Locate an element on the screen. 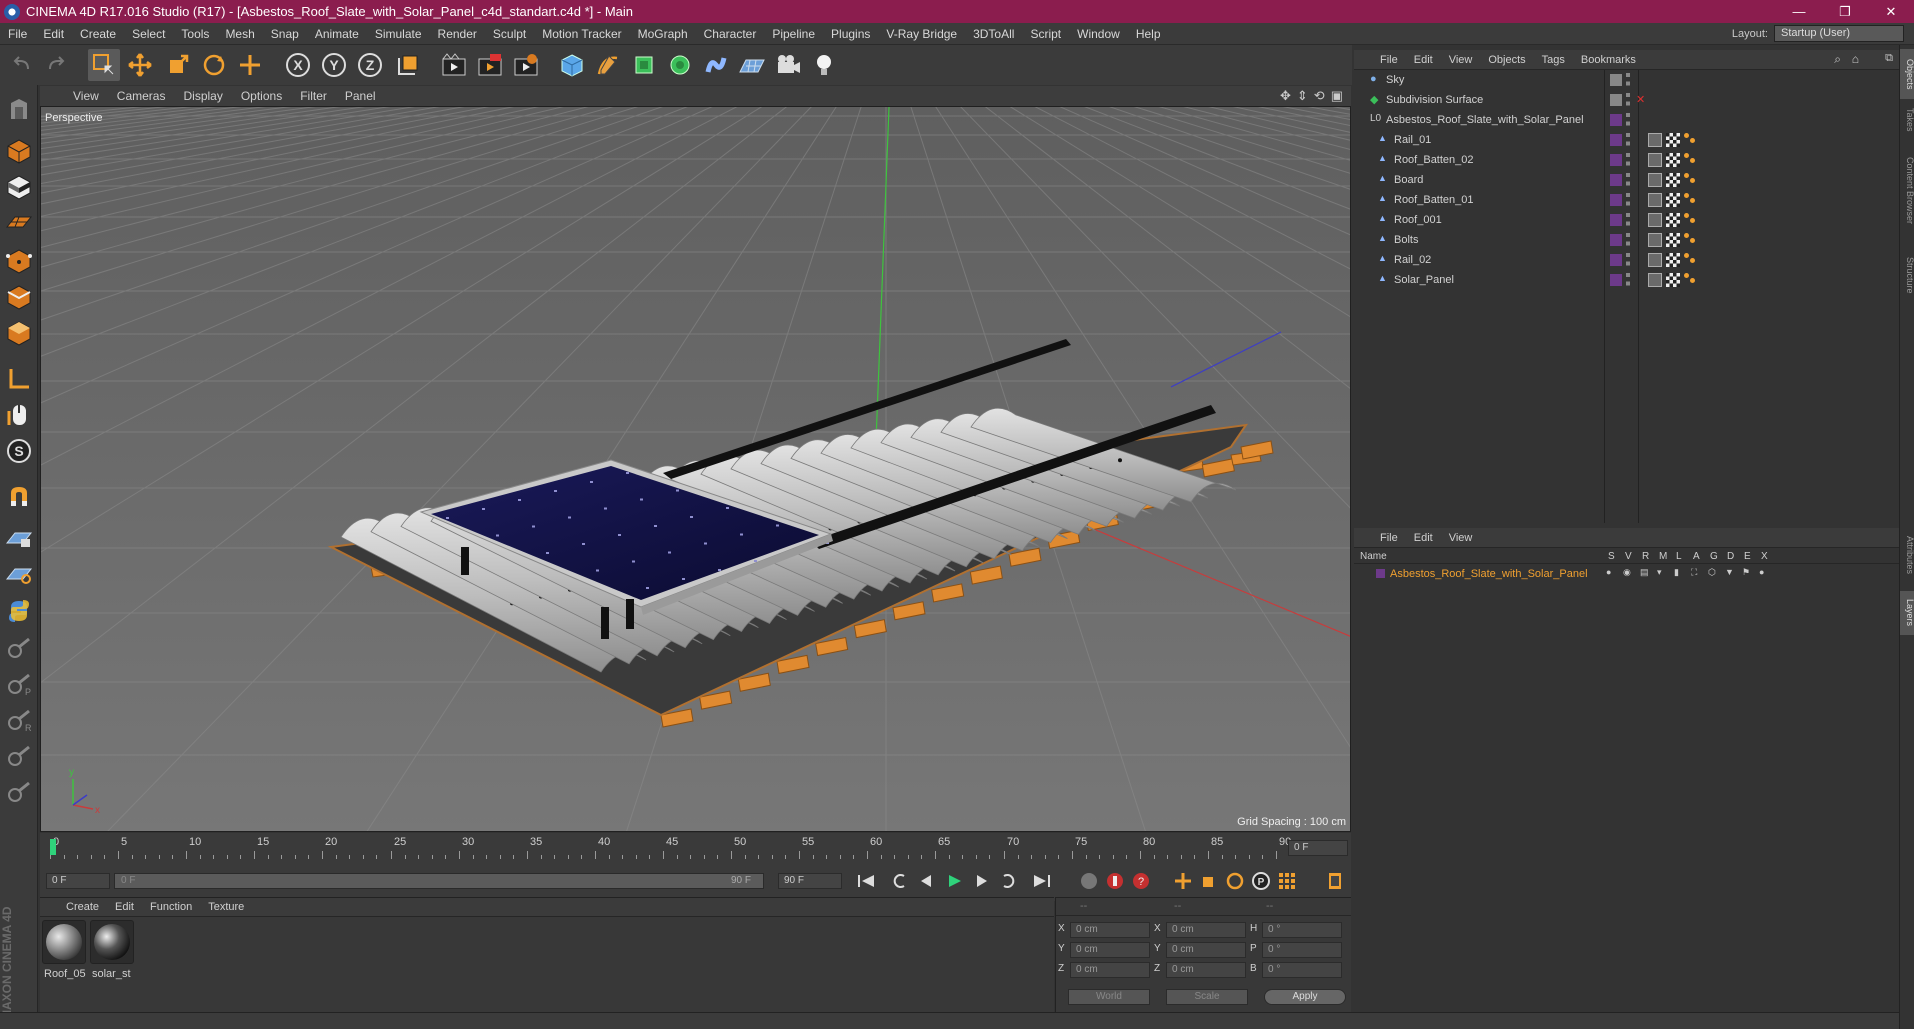 The width and height of the screenshot is (1914, 1029). layer-flag-icon: ⬡ is located at coordinates (1712, 572).